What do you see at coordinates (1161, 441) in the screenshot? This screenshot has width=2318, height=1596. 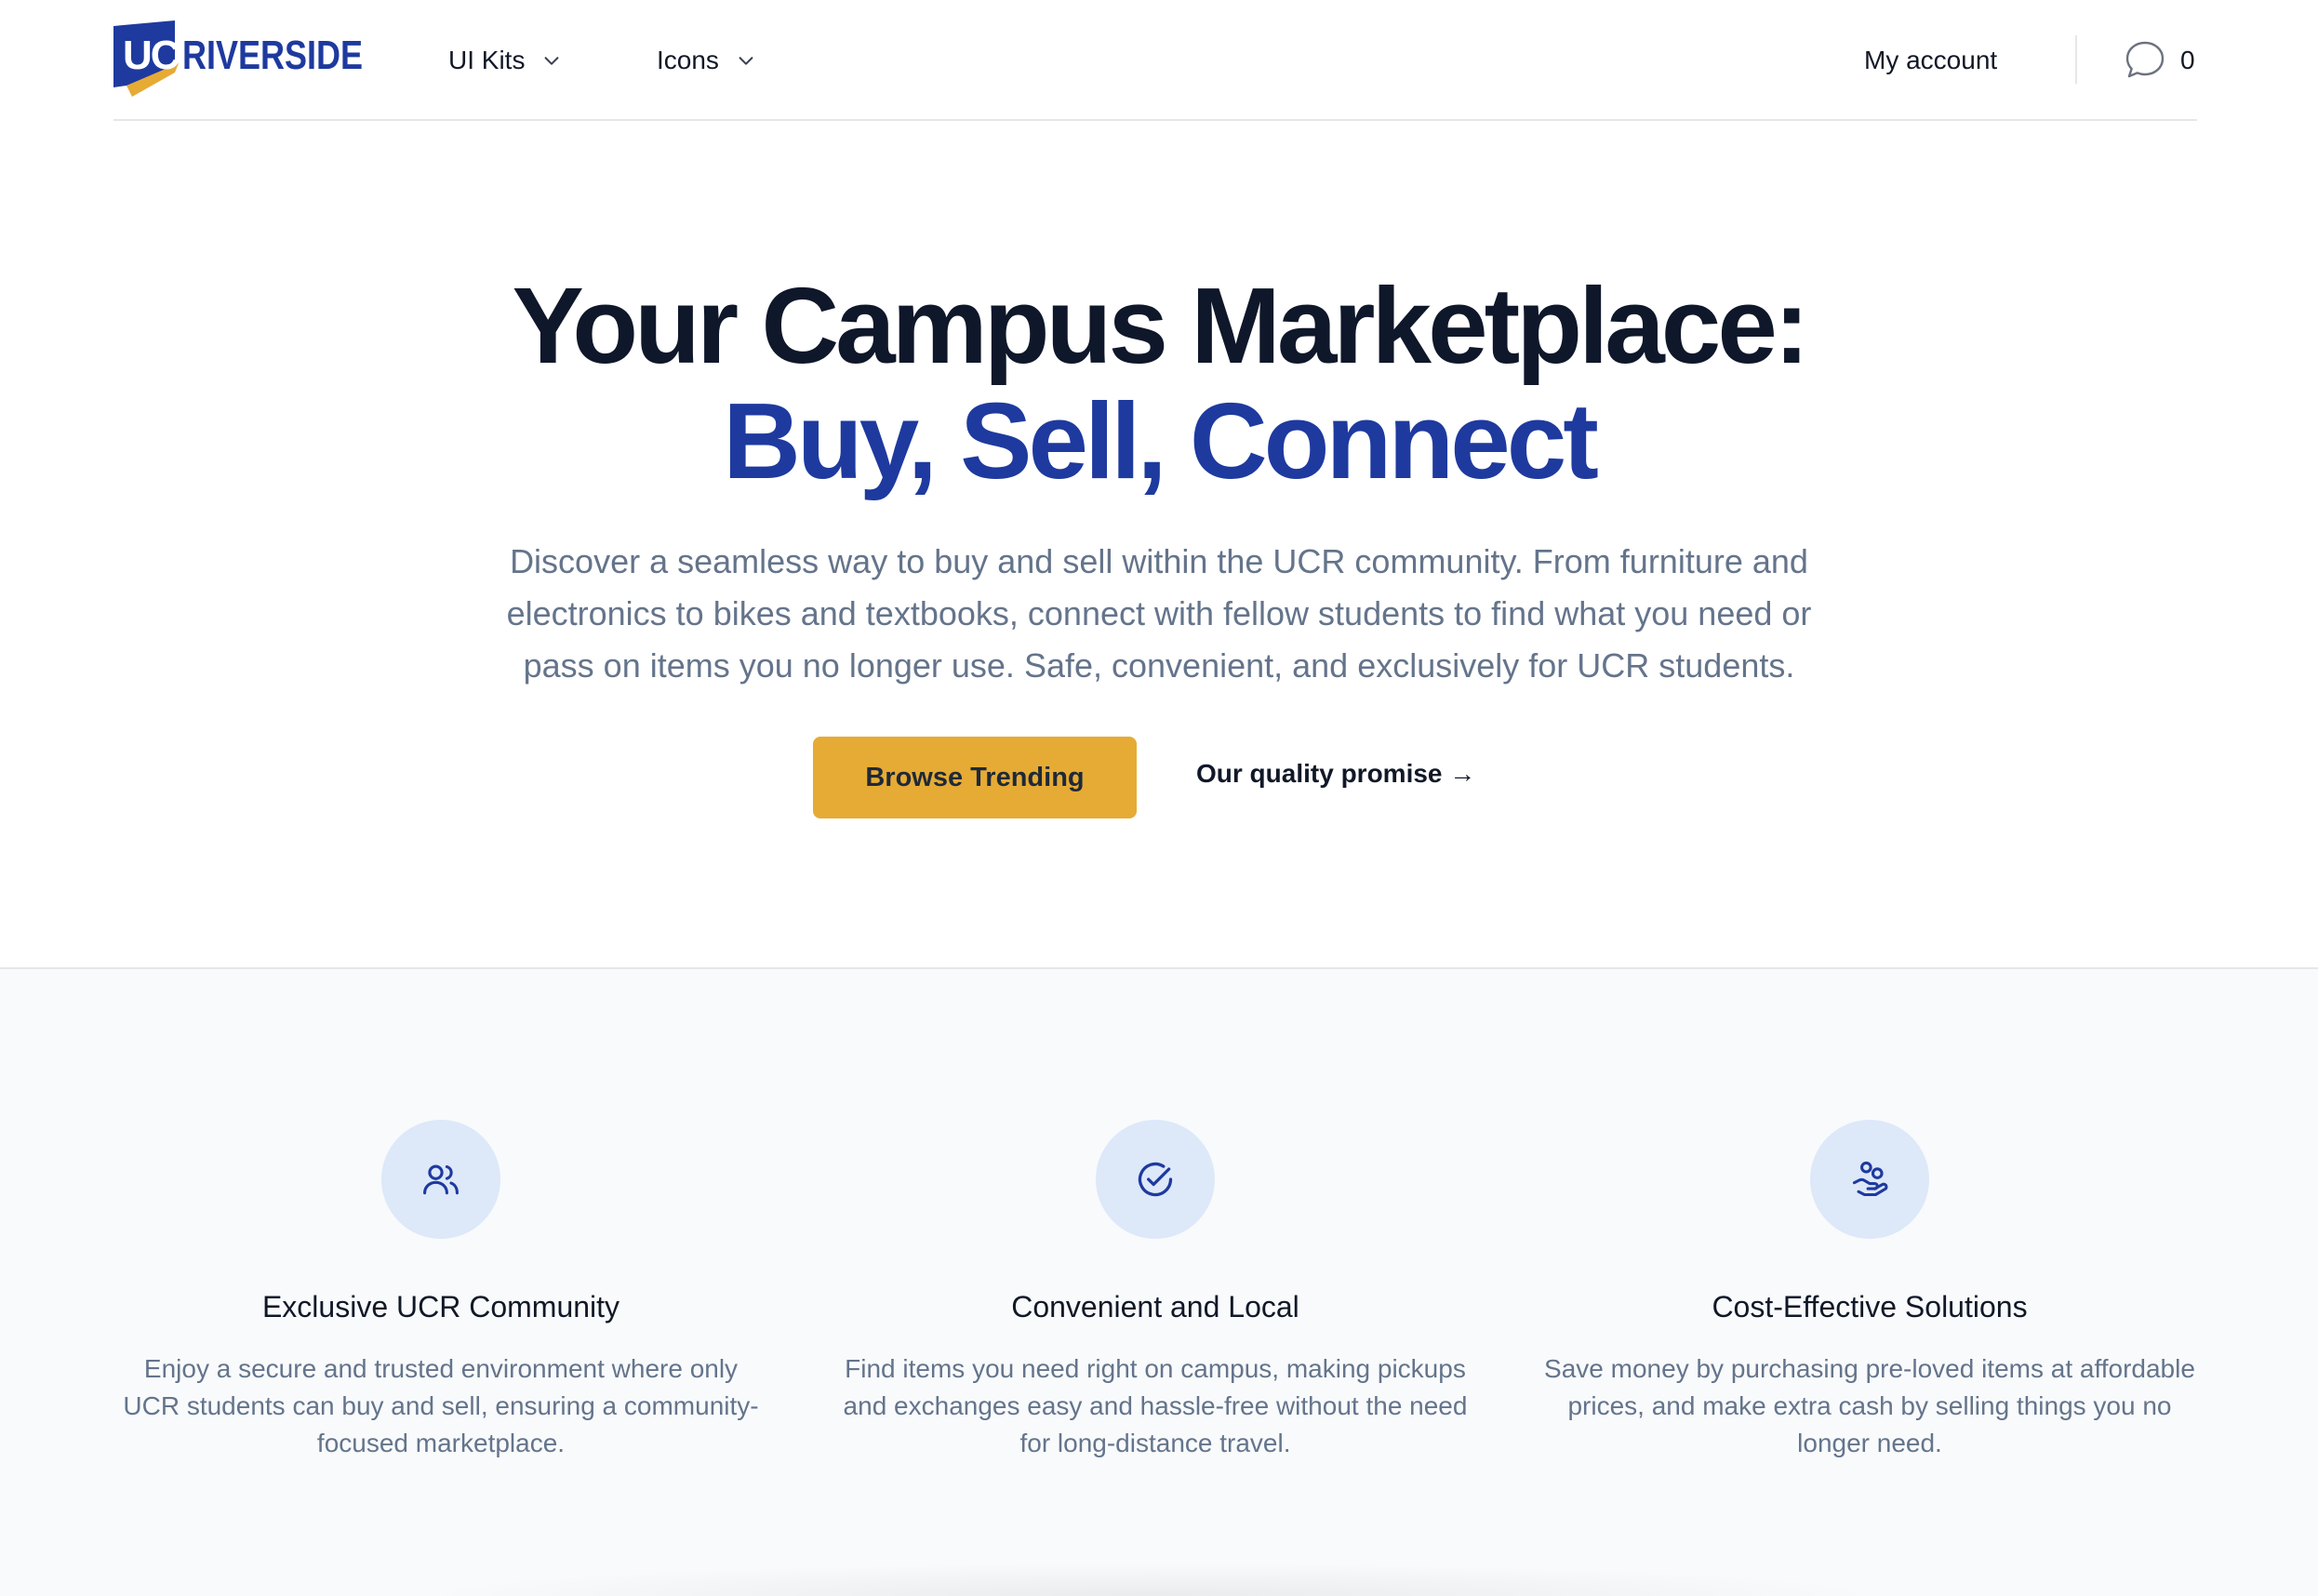 I see `hero-title-line2: Buy, Sell, Connect` at bounding box center [1161, 441].